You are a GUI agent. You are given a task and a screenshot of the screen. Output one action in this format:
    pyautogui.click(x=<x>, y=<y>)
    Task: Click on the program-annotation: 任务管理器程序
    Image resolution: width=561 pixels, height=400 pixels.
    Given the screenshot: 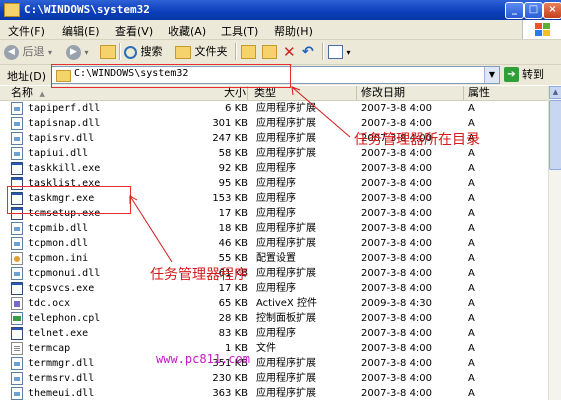 What is the action you would take?
    pyautogui.click(x=199, y=275)
    